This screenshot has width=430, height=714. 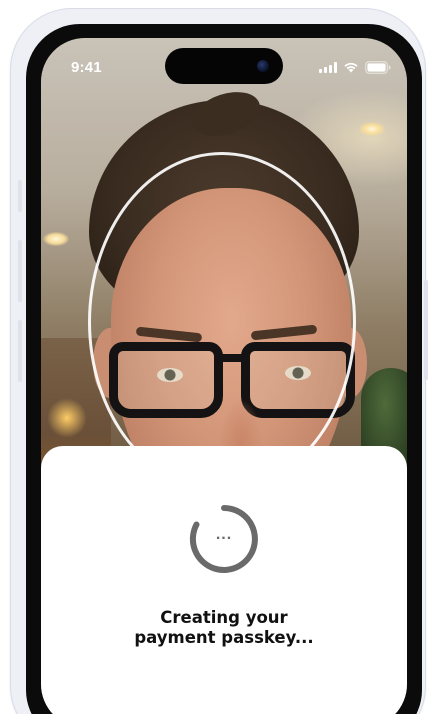 What do you see at coordinates (20, 271) in the screenshot?
I see `volume-up-button` at bounding box center [20, 271].